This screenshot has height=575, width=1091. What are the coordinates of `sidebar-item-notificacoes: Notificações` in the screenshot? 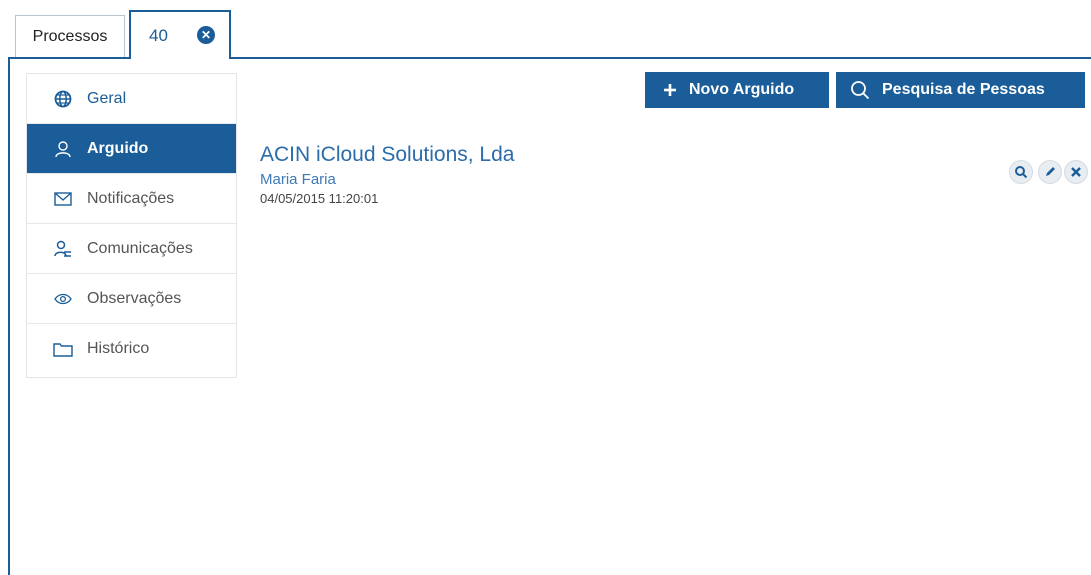 It's located at (131, 199).